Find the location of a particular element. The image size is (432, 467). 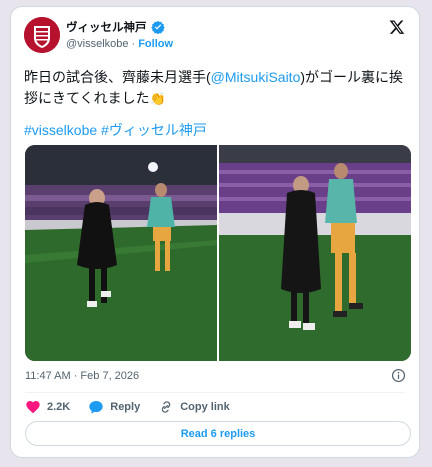

tweet-timestamp: 11:47 AM · Feb 7, 2026 is located at coordinates (82, 376).